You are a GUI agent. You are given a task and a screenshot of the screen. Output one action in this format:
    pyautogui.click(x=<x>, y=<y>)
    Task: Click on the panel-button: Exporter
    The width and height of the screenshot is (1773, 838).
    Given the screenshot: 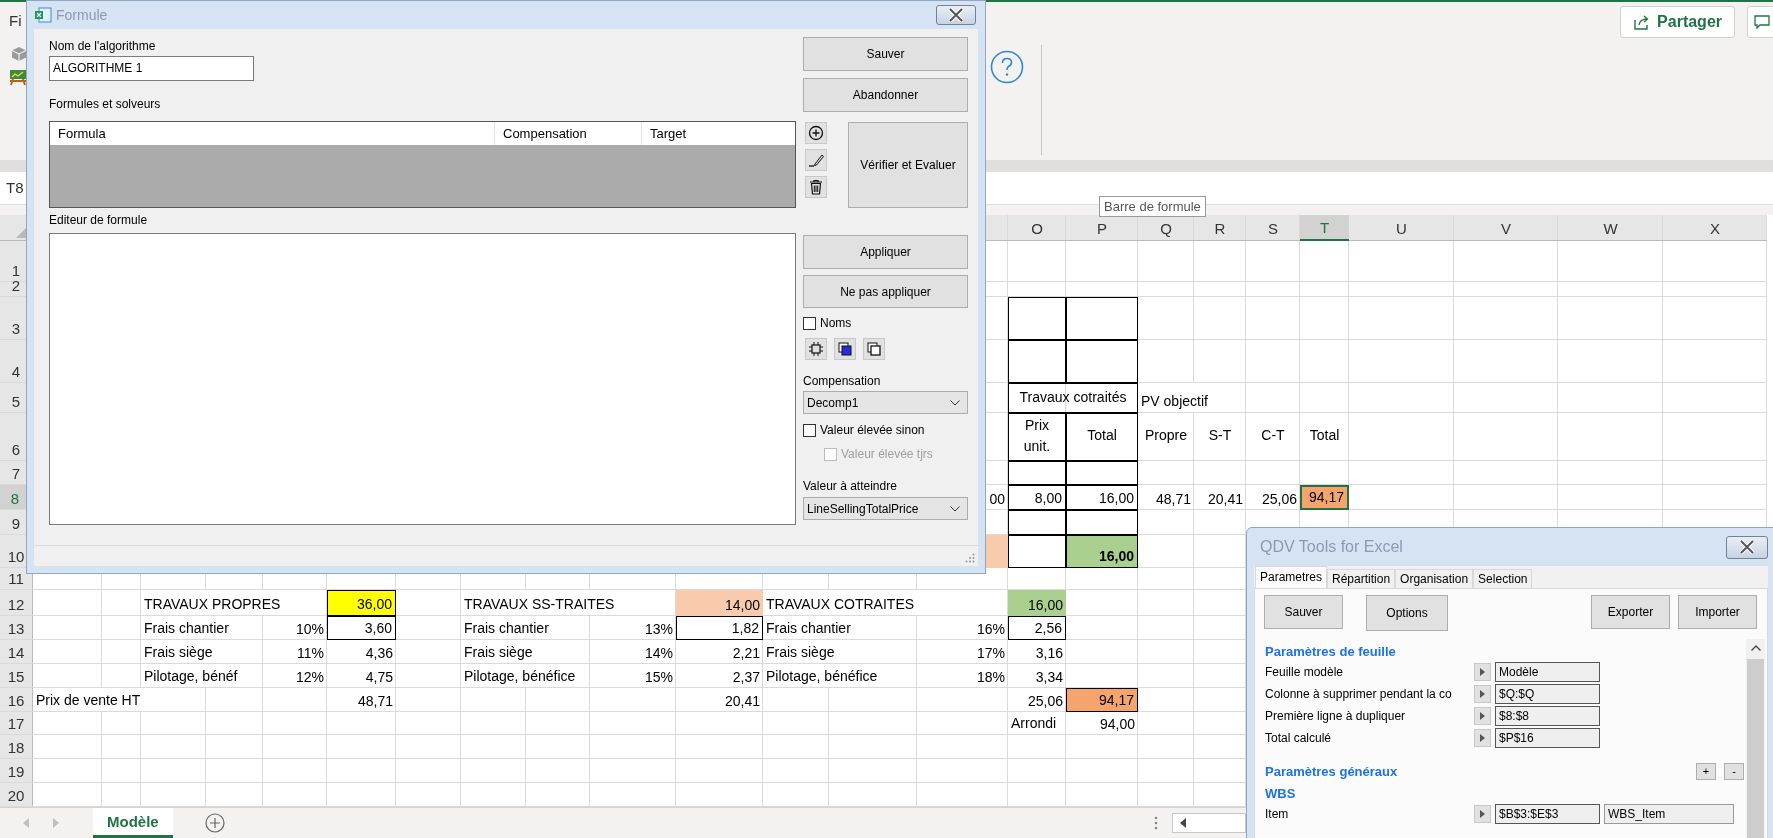 What is the action you would take?
    pyautogui.click(x=1630, y=612)
    